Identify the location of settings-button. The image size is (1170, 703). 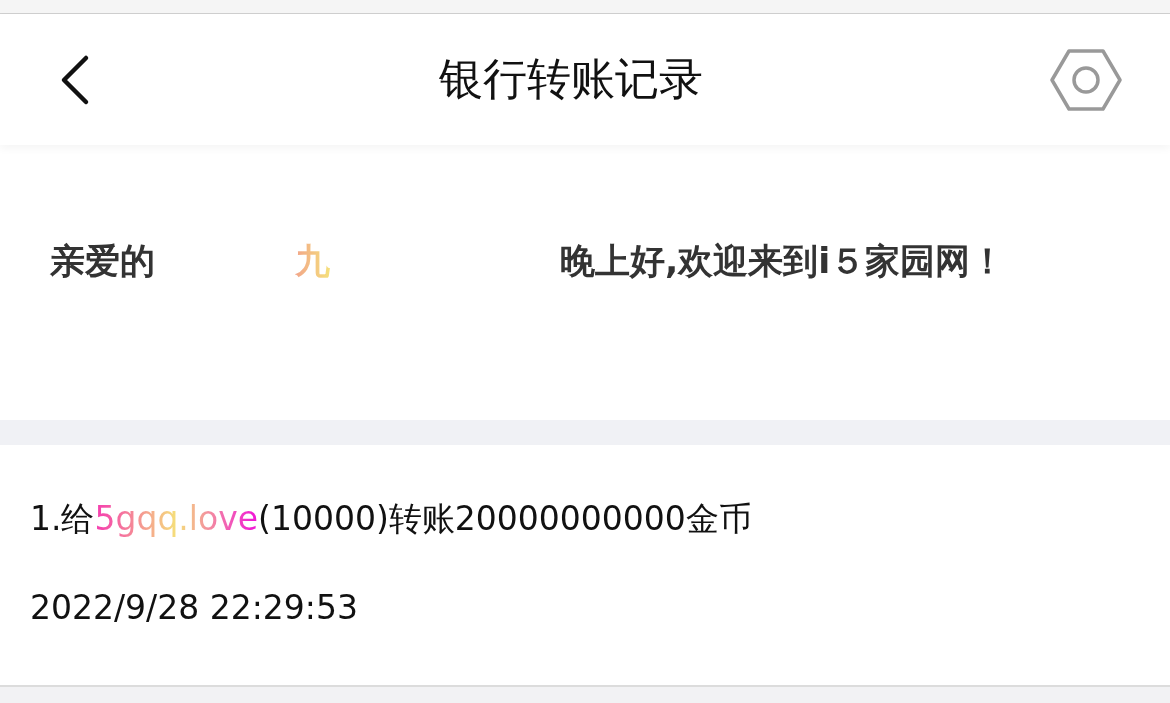
(1086, 79).